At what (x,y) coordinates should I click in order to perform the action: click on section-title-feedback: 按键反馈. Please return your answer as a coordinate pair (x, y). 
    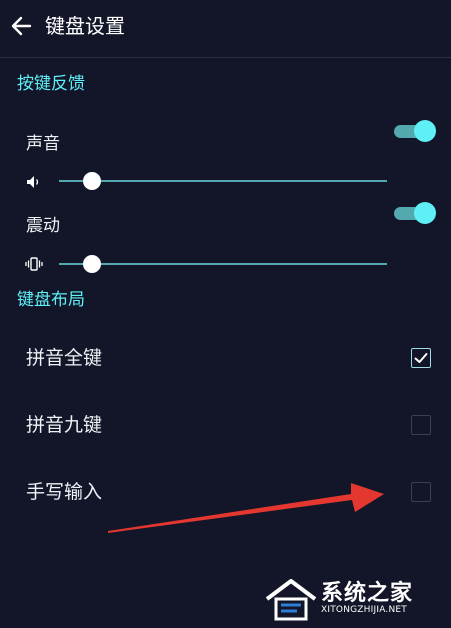
    Looking at the image, I should click on (51, 84).